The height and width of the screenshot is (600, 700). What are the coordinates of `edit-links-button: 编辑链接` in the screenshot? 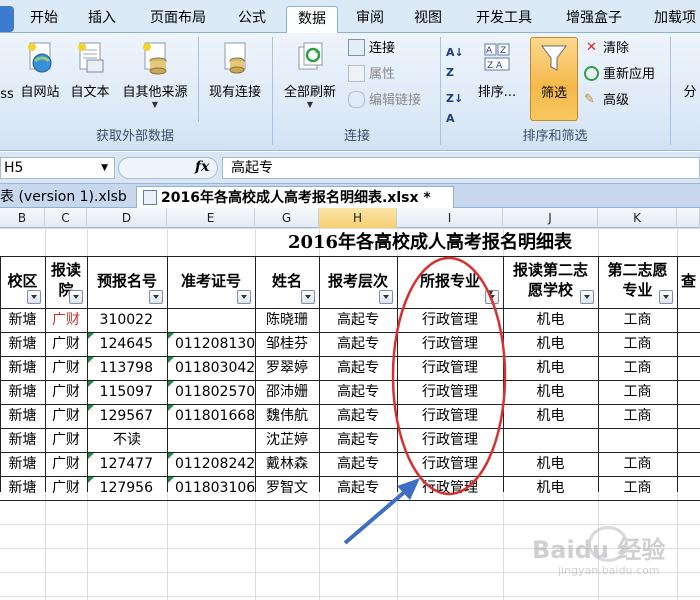 It's located at (384, 101).